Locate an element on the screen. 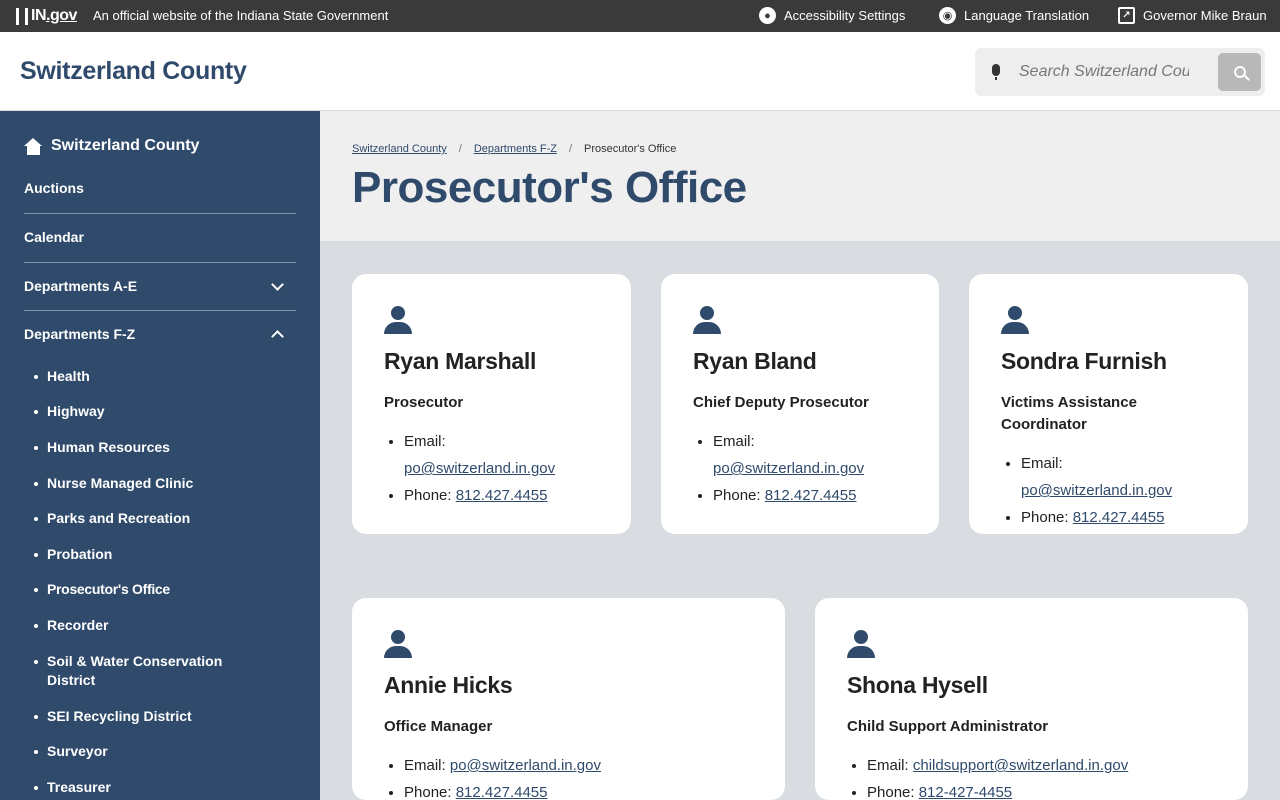 The height and width of the screenshot is (800, 1280). accessibility-icon: ● is located at coordinates (767, 15).